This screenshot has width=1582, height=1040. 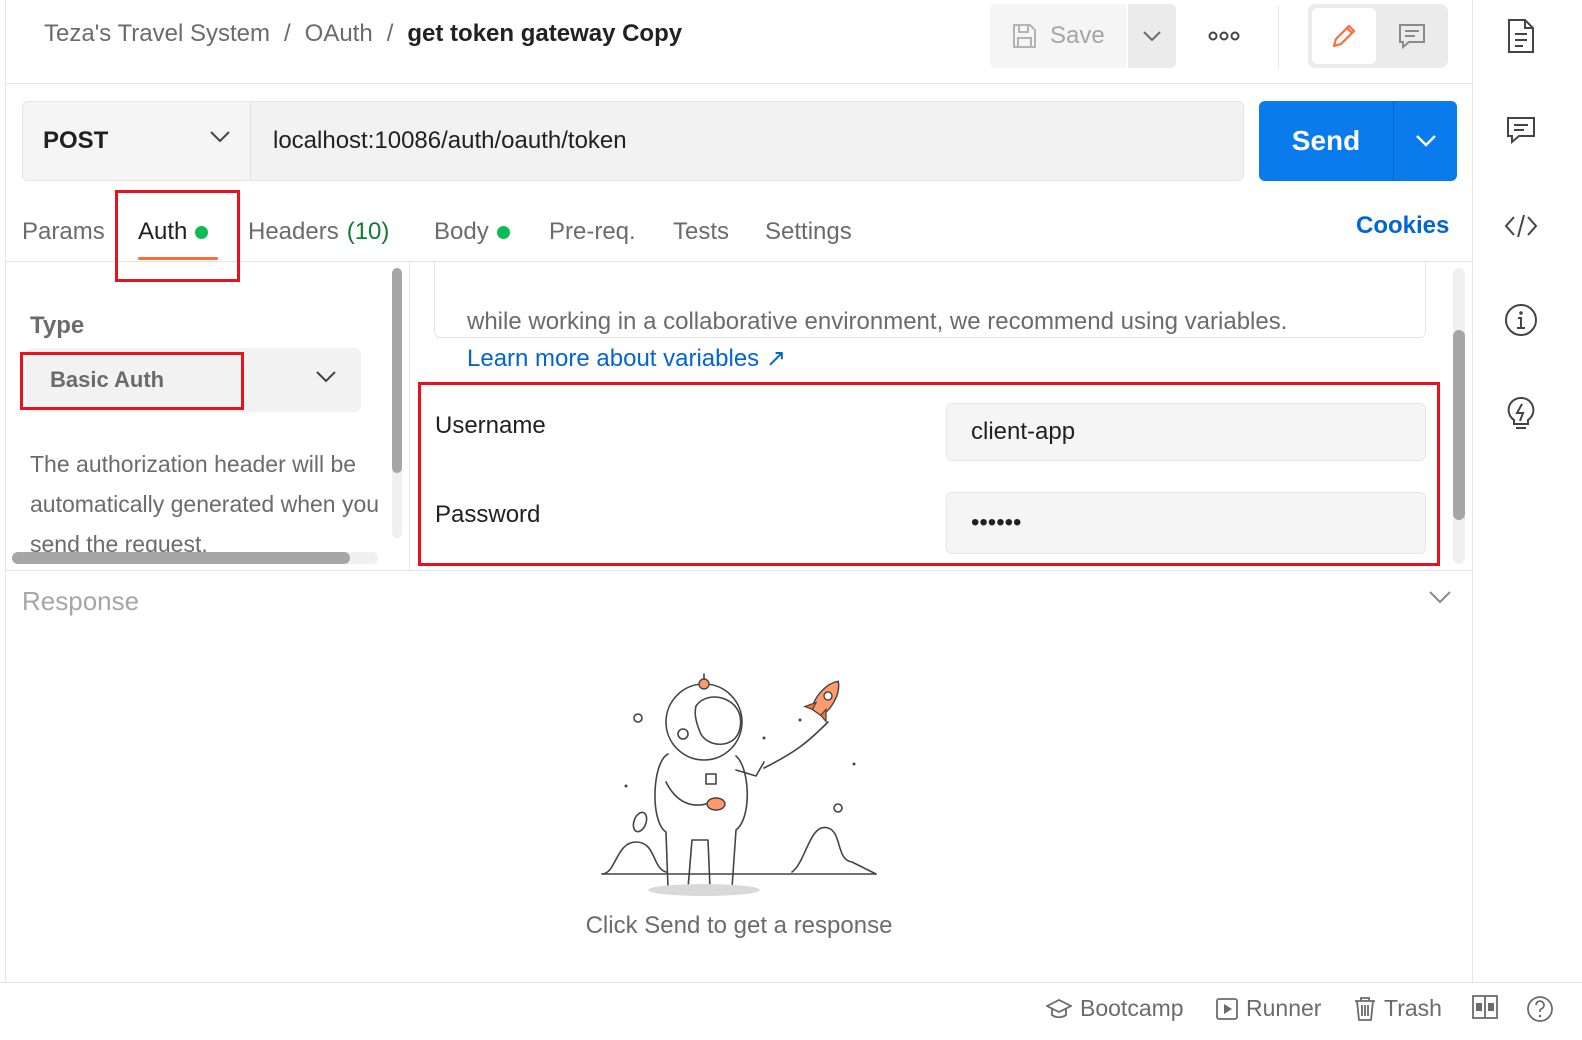 I want to click on tab-params: Params, so click(x=80, y=232).